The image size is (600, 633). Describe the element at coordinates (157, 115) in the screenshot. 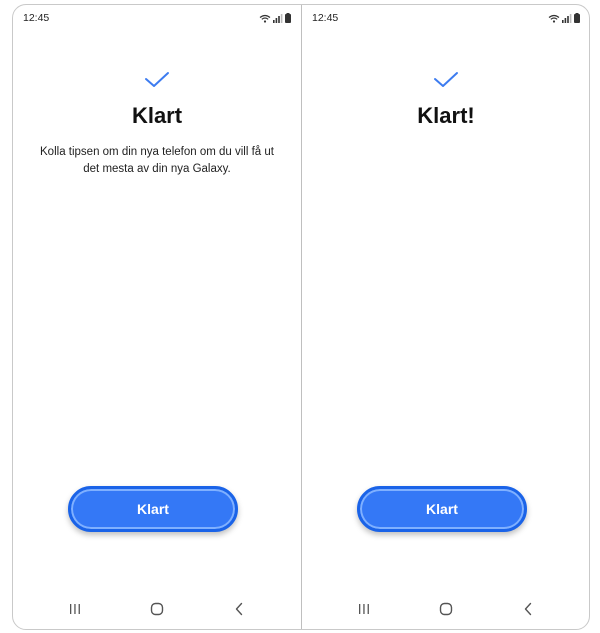

I see `page-title: Klart` at that location.